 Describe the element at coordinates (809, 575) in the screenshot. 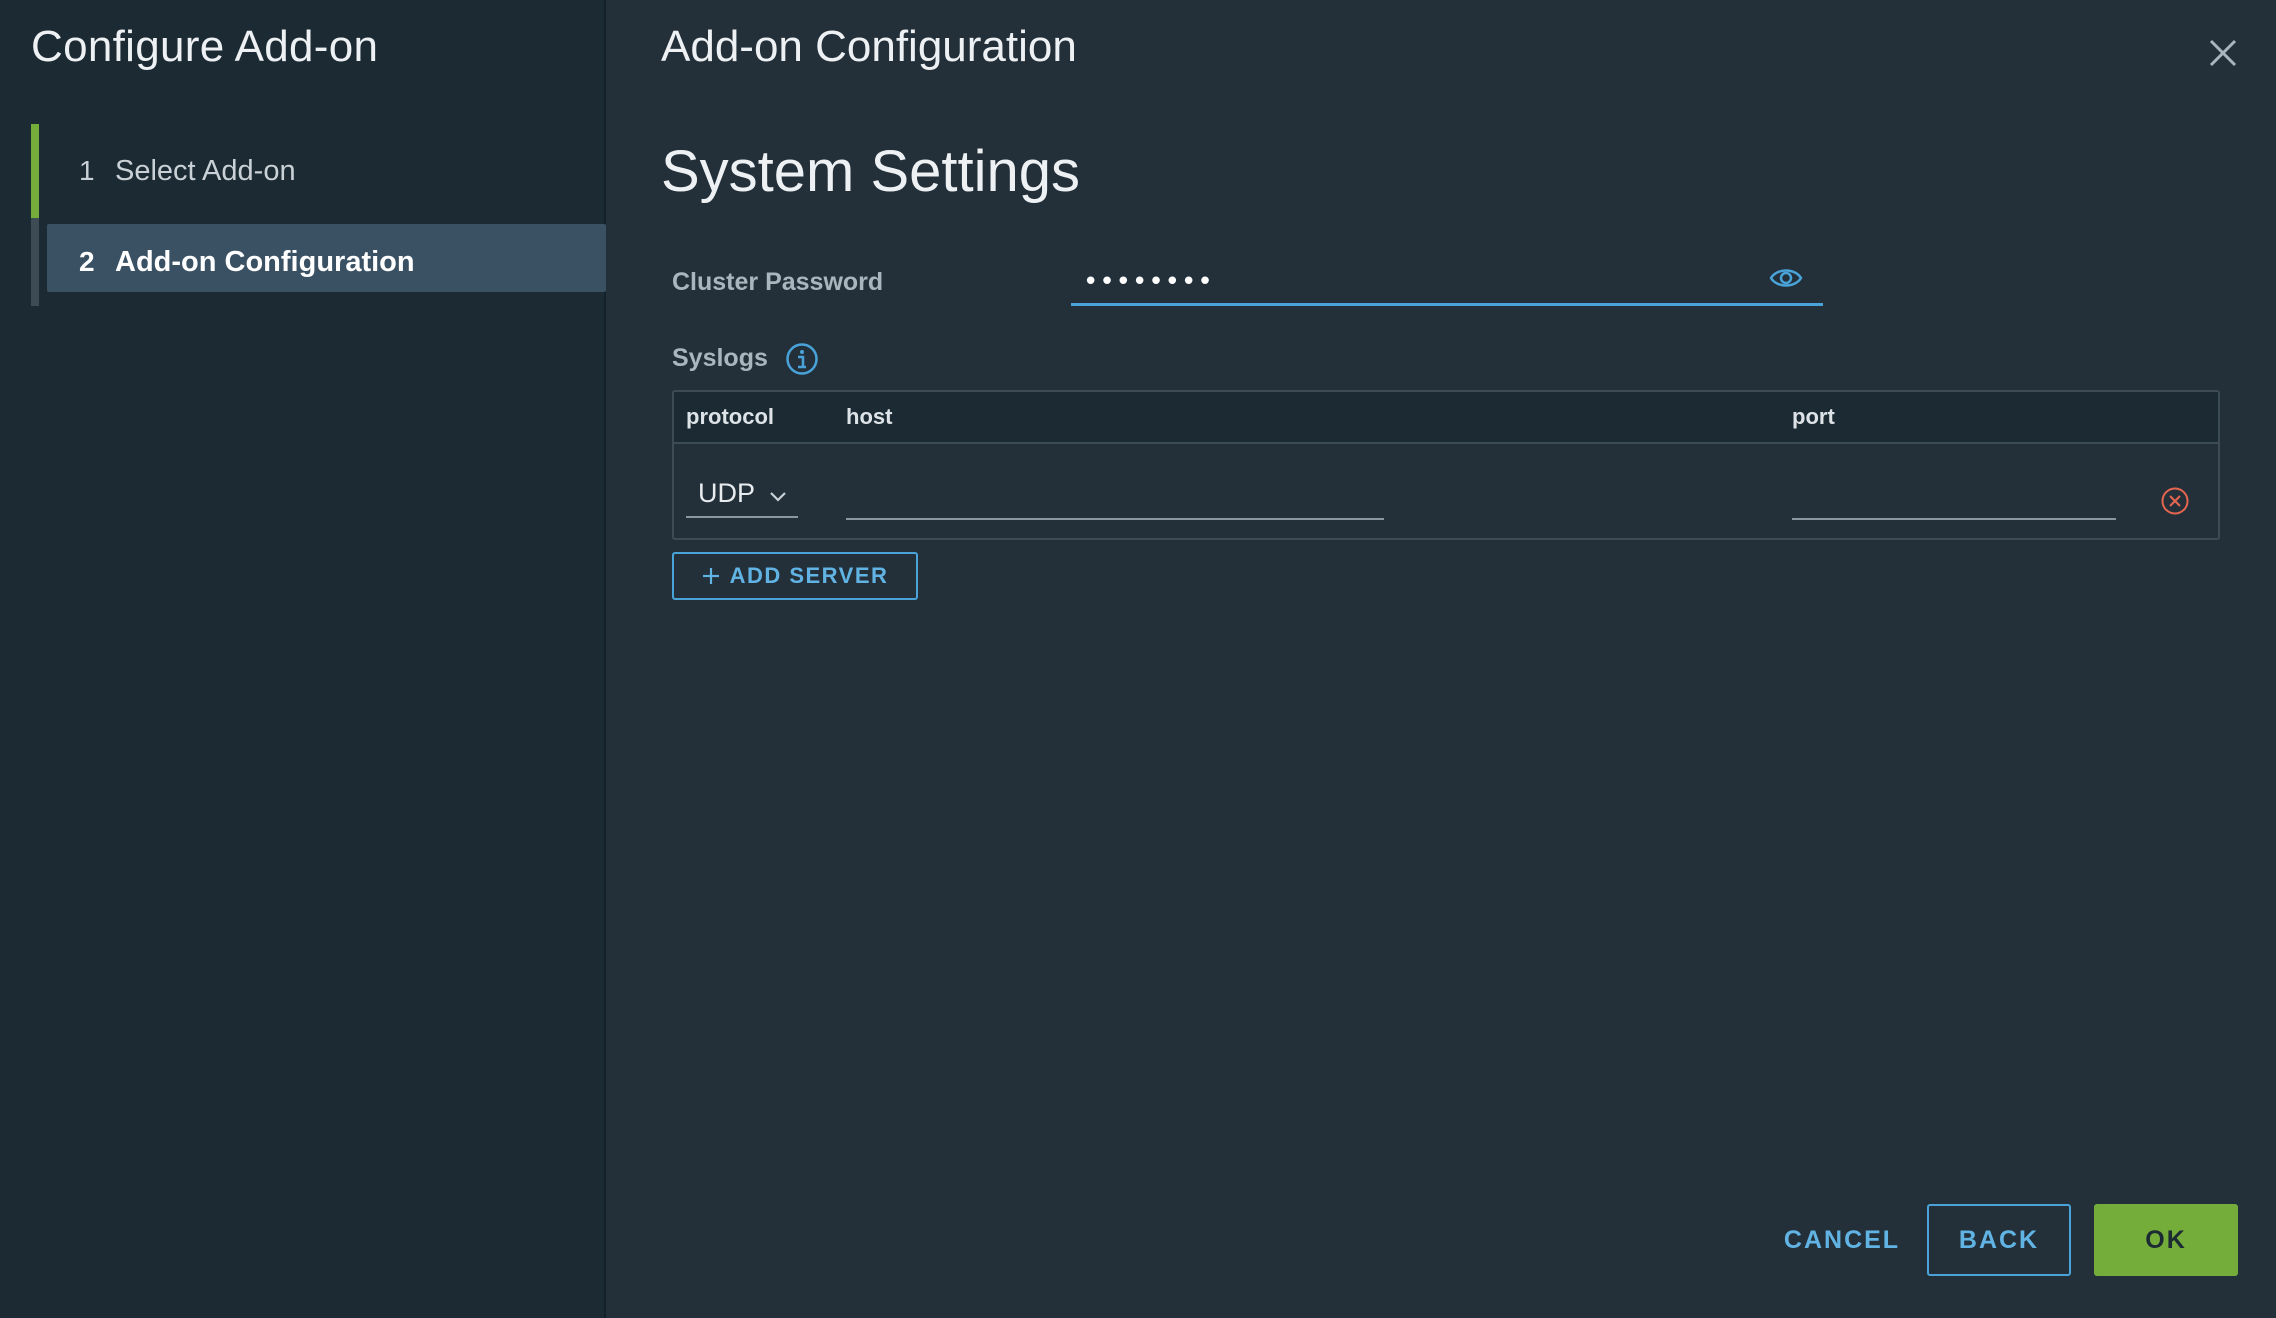

I see `add-server-label: ADD SERVER` at that location.